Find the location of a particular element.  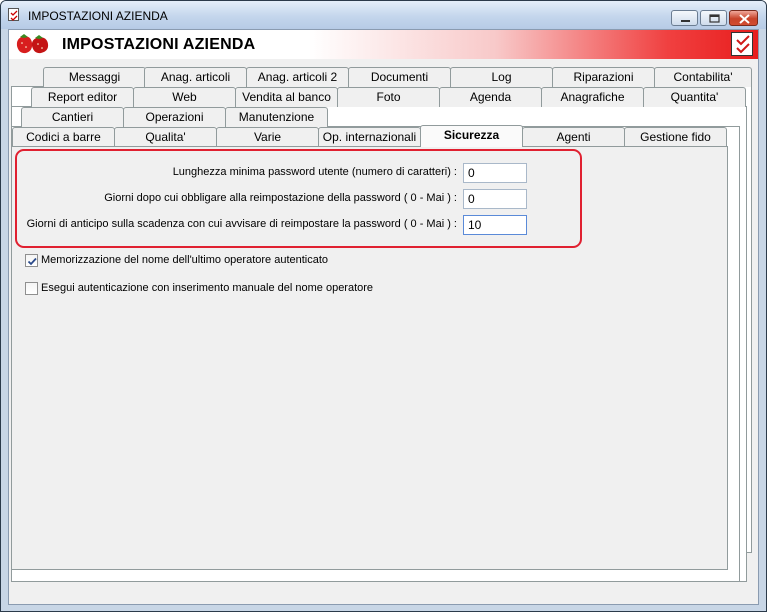

tab-vendita-al-banco: Vendita al banco is located at coordinates (286, 97).